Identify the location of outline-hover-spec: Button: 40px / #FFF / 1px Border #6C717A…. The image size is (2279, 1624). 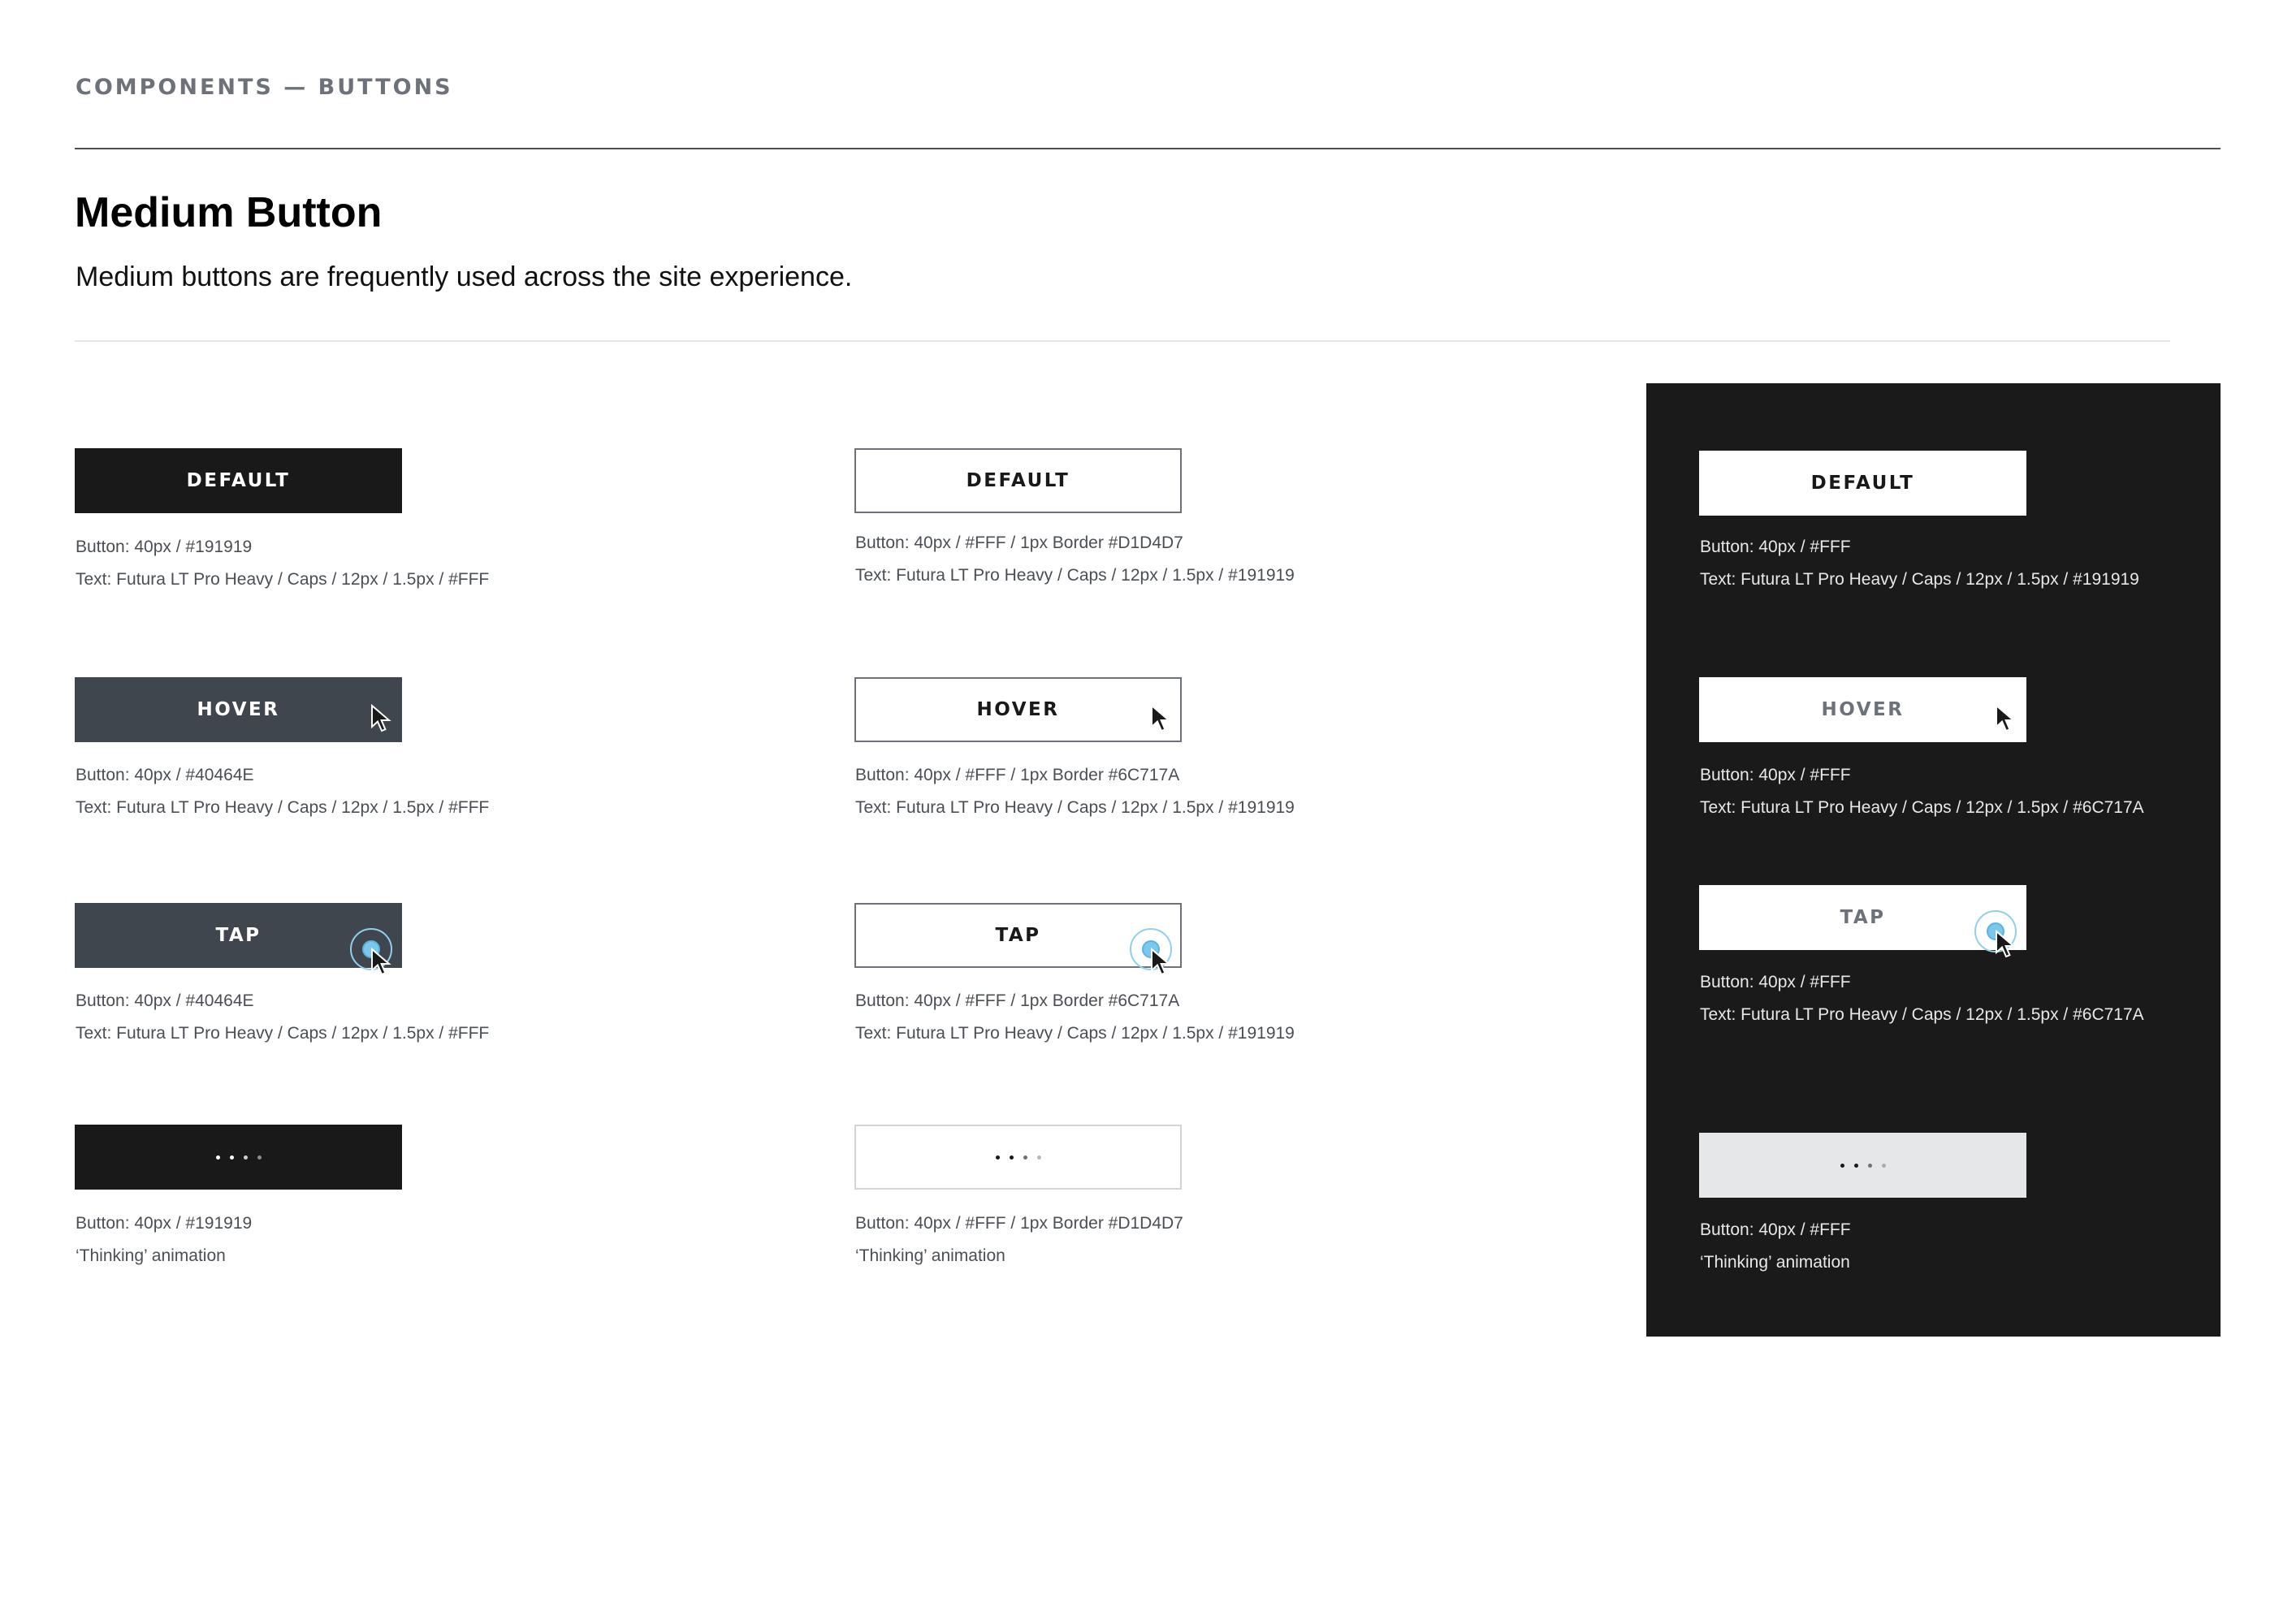
(1075, 792).